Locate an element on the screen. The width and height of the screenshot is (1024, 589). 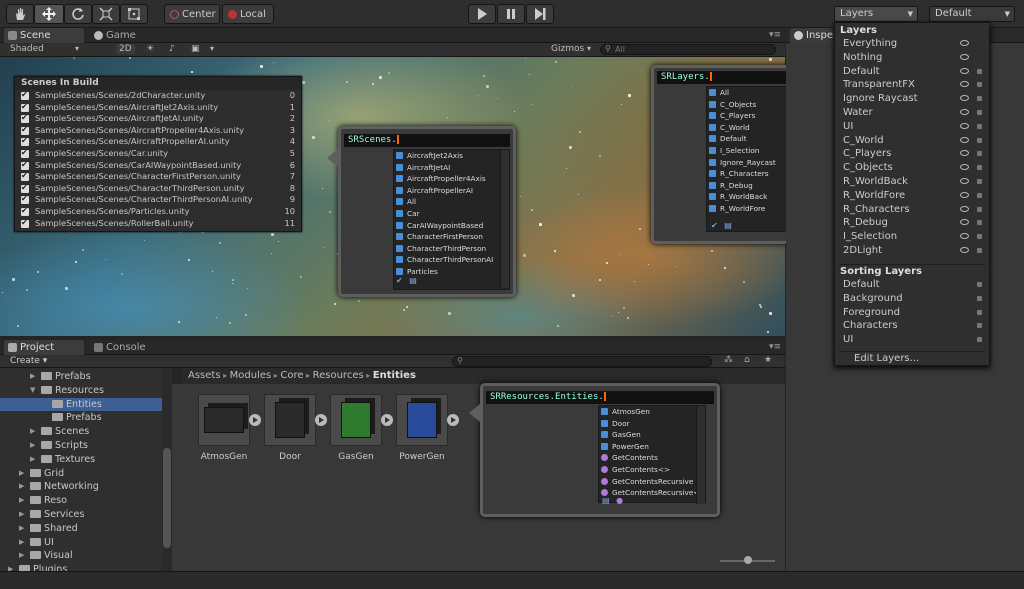
layer-menu-item: Ignore Raycast is located at coordinates (912, 99).